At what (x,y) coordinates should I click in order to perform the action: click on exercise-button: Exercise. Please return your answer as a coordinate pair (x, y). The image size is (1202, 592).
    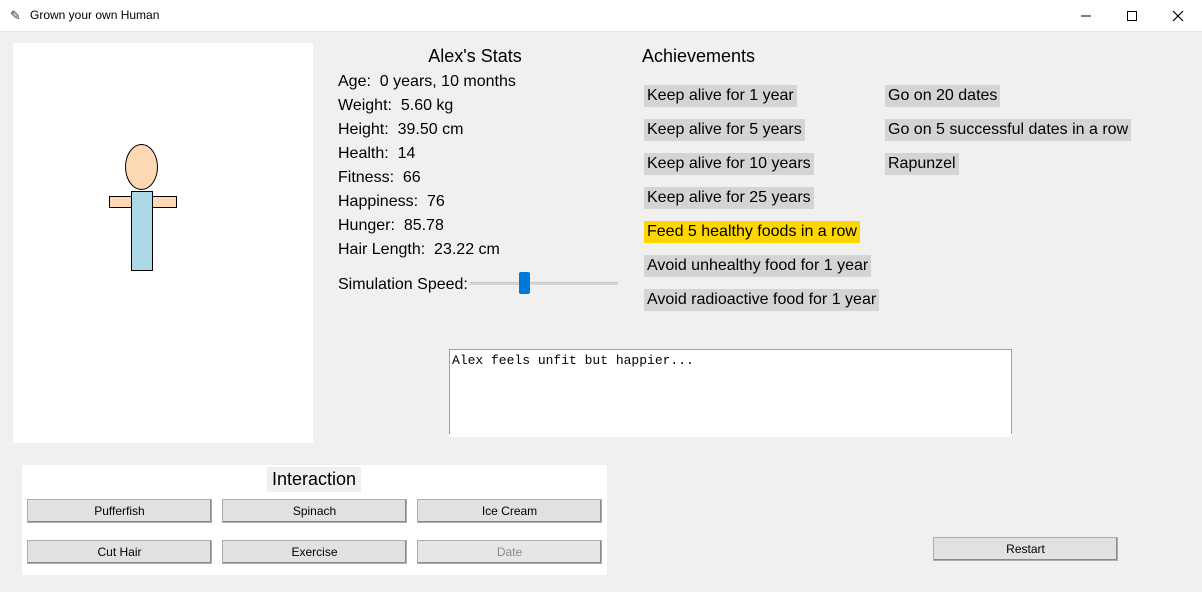
    Looking at the image, I should click on (314, 552).